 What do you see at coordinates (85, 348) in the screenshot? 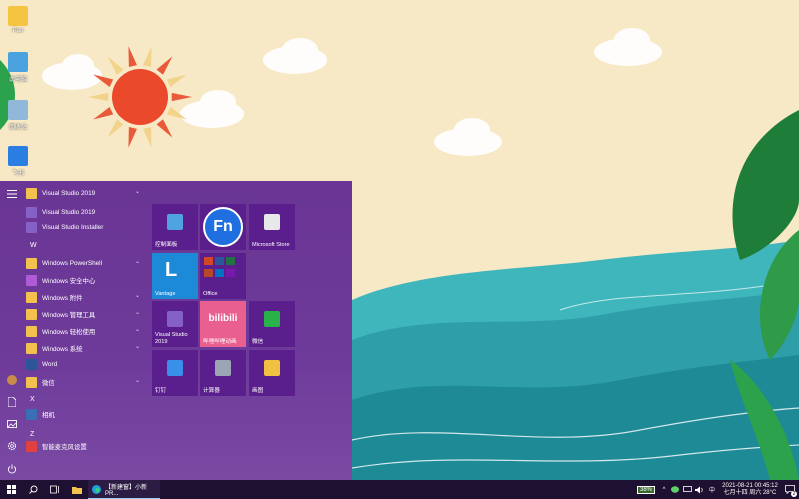
I see `app-list-item: Windows 系统 ⌄` at bounding box center [85, 348].